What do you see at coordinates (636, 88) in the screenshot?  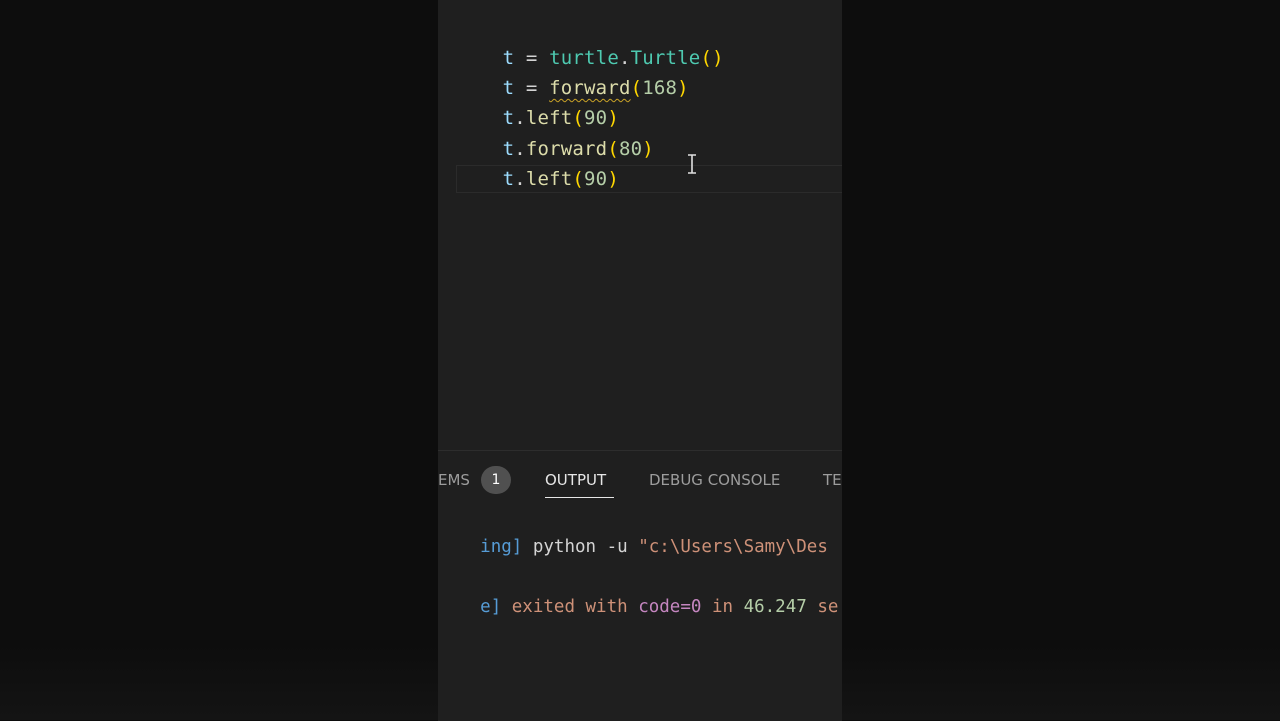 I see `code-token: (` at bounding box center [636, 88].